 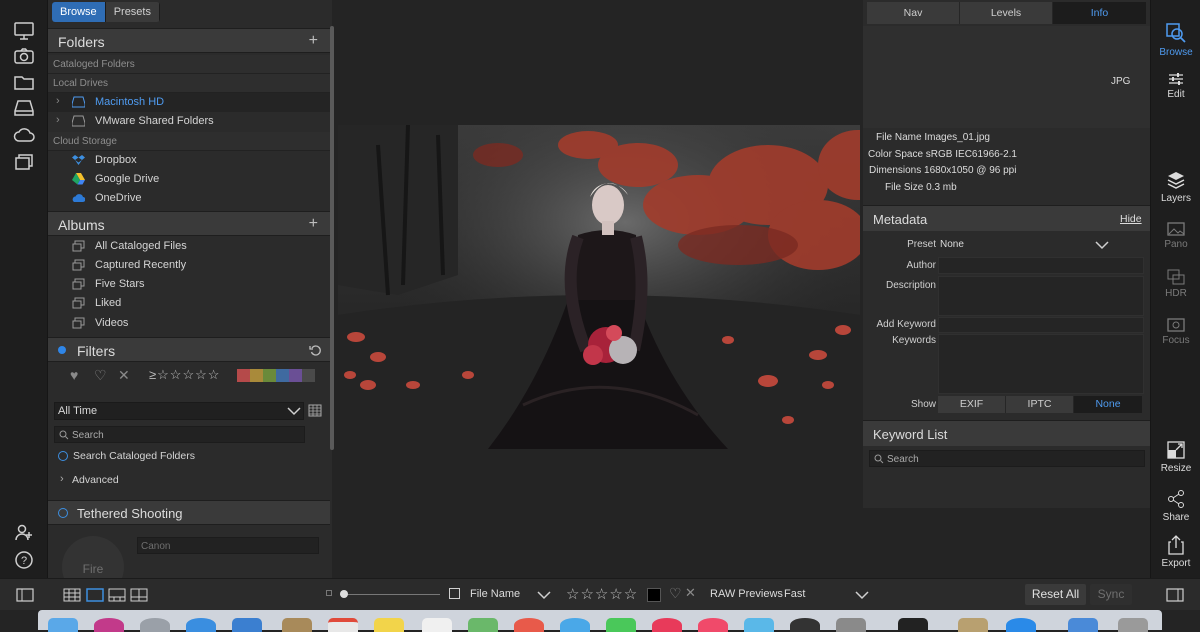 I want to click on cloud-icon, so click(x=24, y=135).